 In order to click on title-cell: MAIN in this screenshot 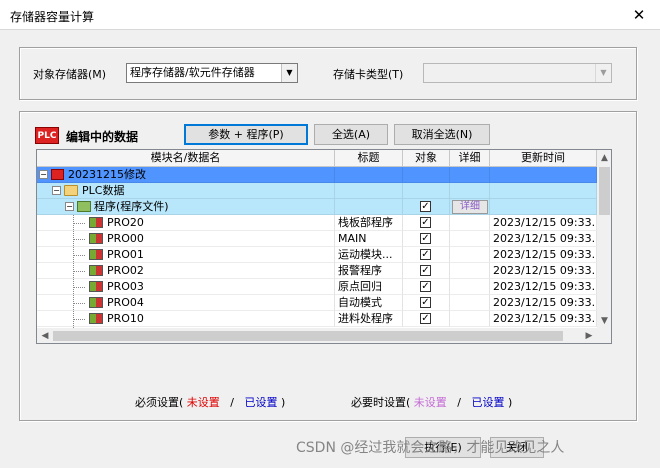, I will do `click(369, 239)`.